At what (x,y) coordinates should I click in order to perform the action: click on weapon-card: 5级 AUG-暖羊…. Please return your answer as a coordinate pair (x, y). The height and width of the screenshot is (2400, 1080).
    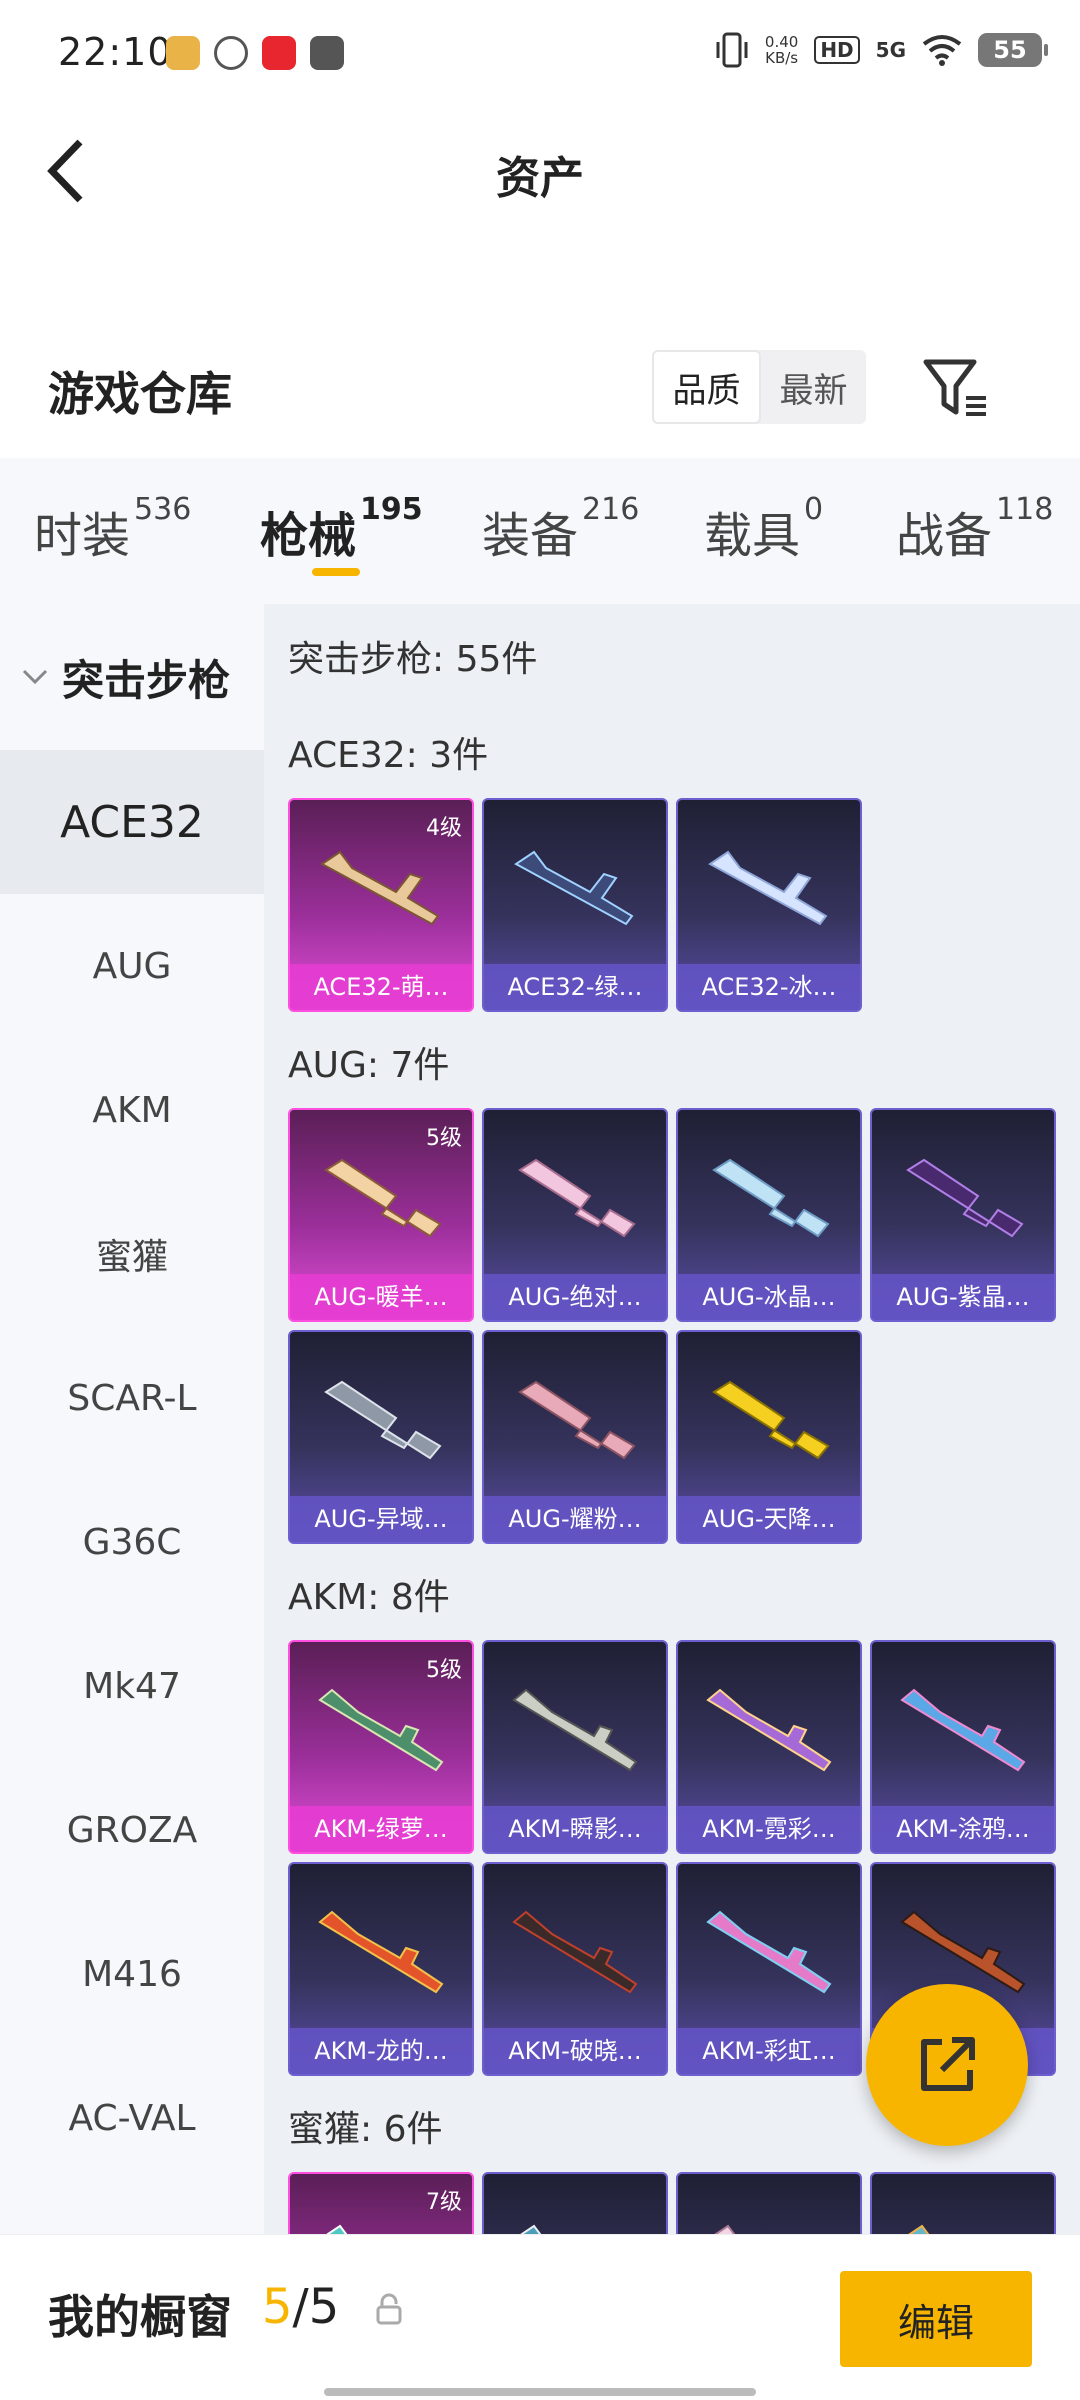
    Looking at the image, I should click on (381, 1215).